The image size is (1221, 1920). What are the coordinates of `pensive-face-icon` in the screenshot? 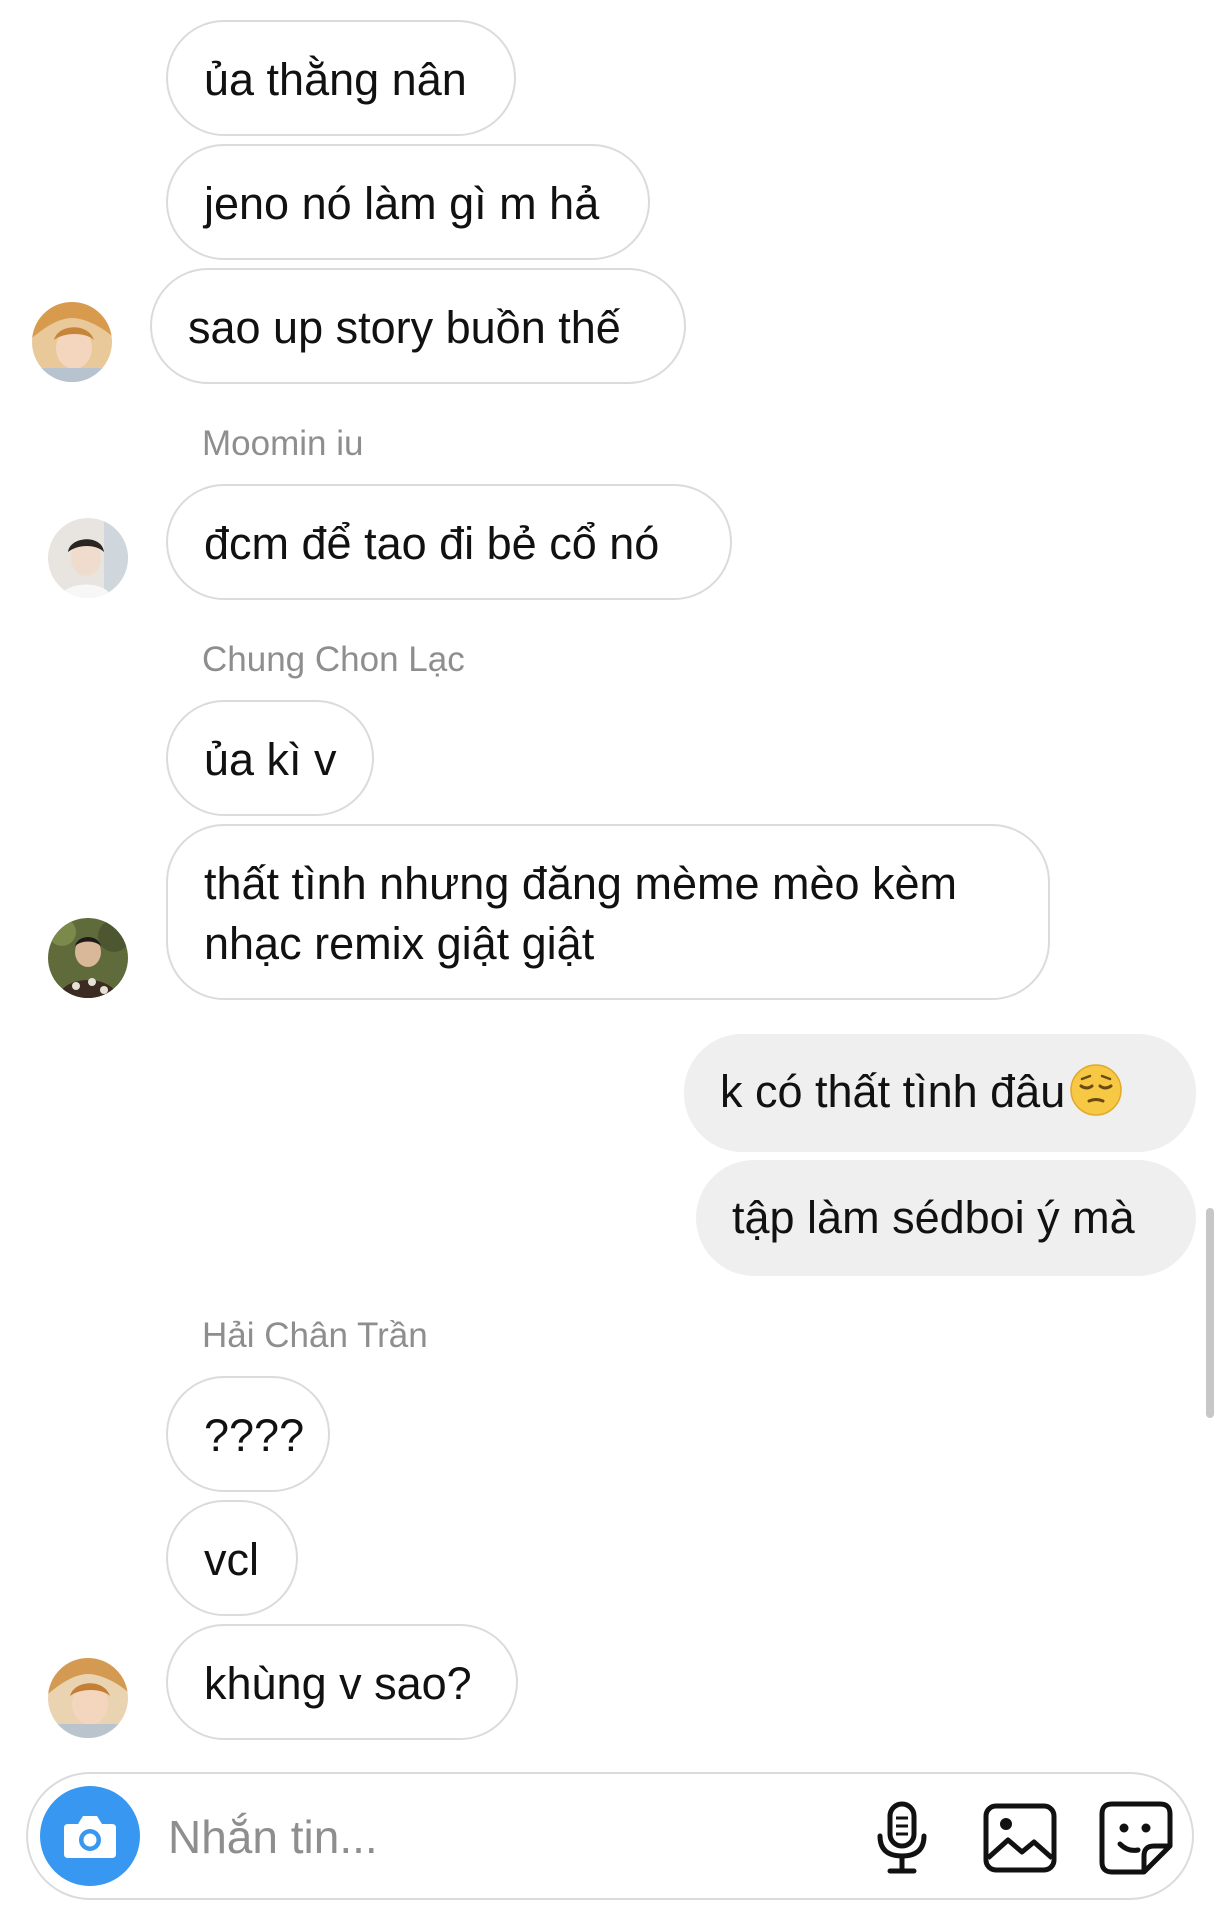 It's located at (1096, 1090).